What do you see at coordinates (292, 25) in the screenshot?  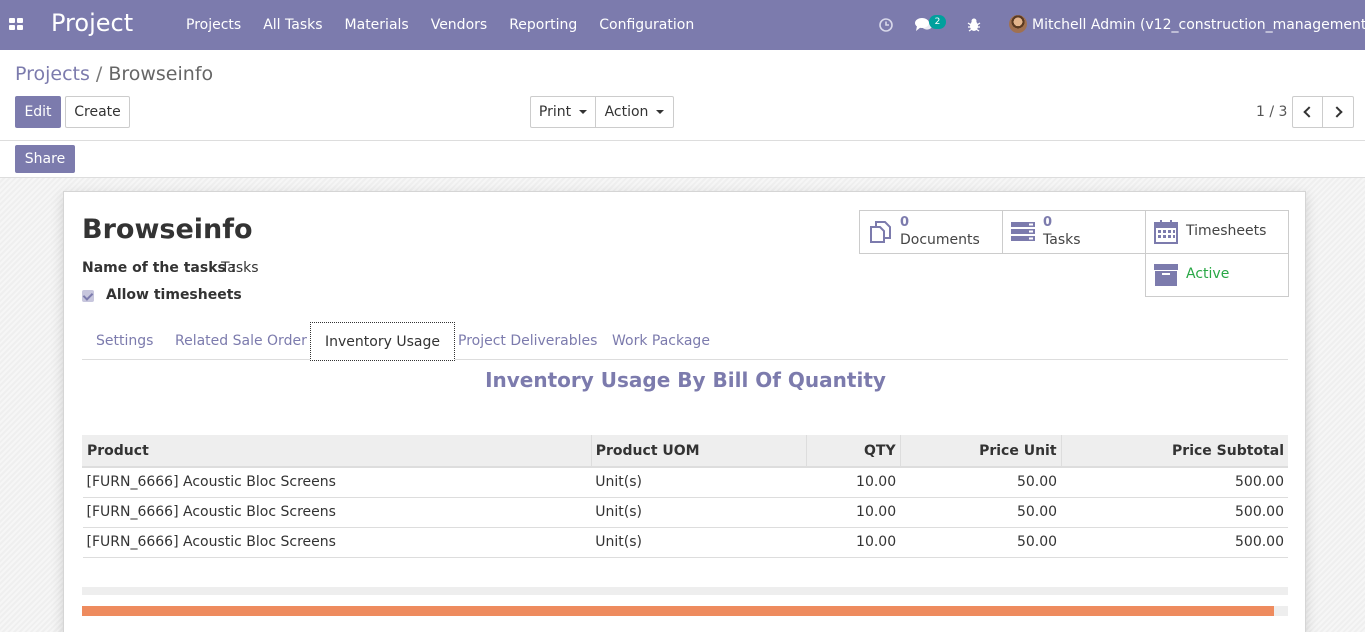 I see `menu-all-tasks: All Tasks` at bounding box center [292, 25].